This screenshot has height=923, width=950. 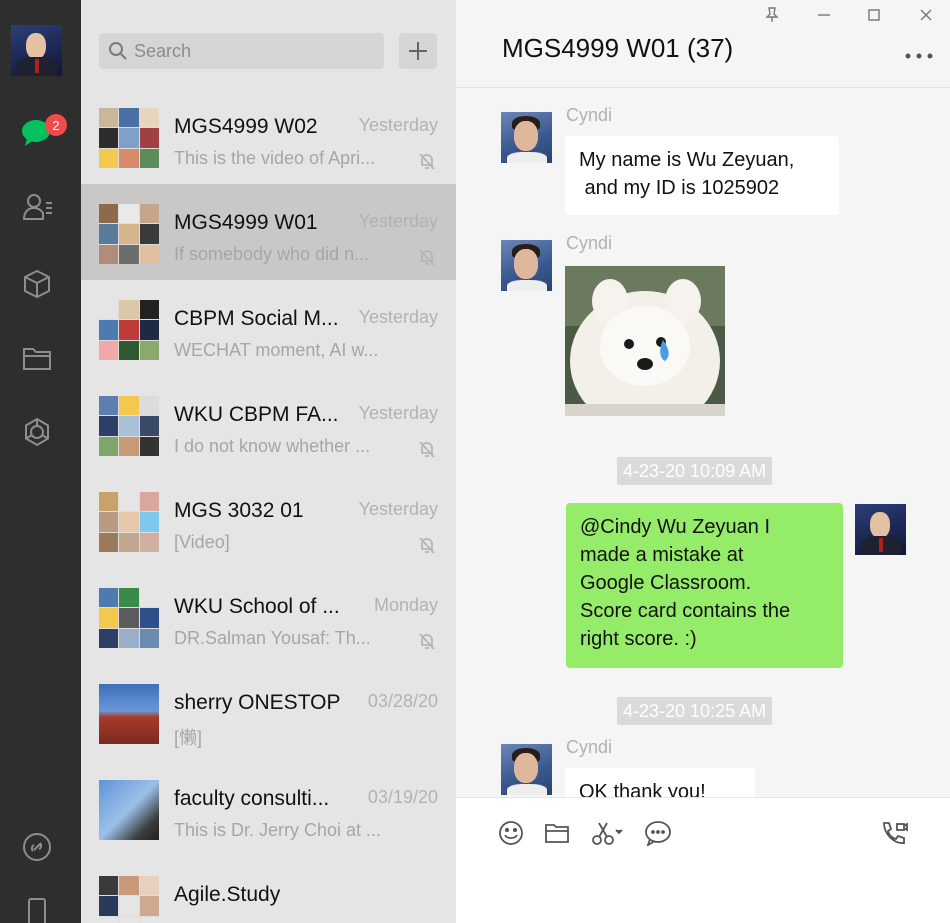 What do you see at coordinates (188, 738) in the screenshot?
I see `chat-preview: [懒]` at bounding box center [188, 738].